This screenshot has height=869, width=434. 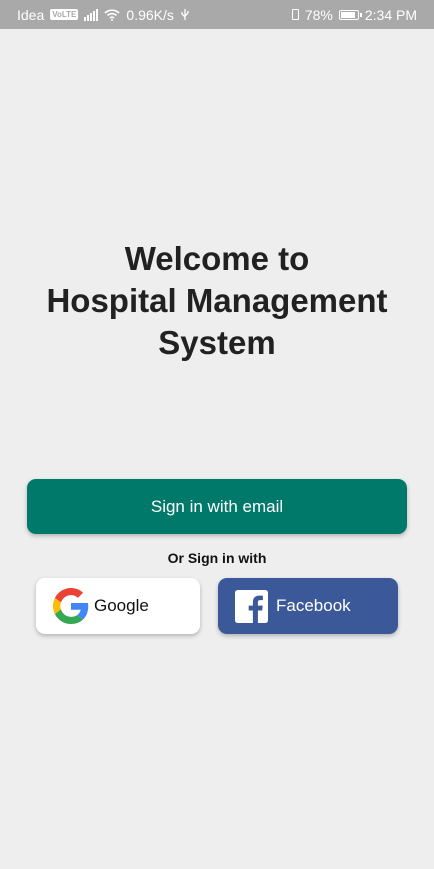 I want to click on status-bar: Idea VoLTE 0.96K/s 78% 2:34 PM, so click(x=217, y=14).